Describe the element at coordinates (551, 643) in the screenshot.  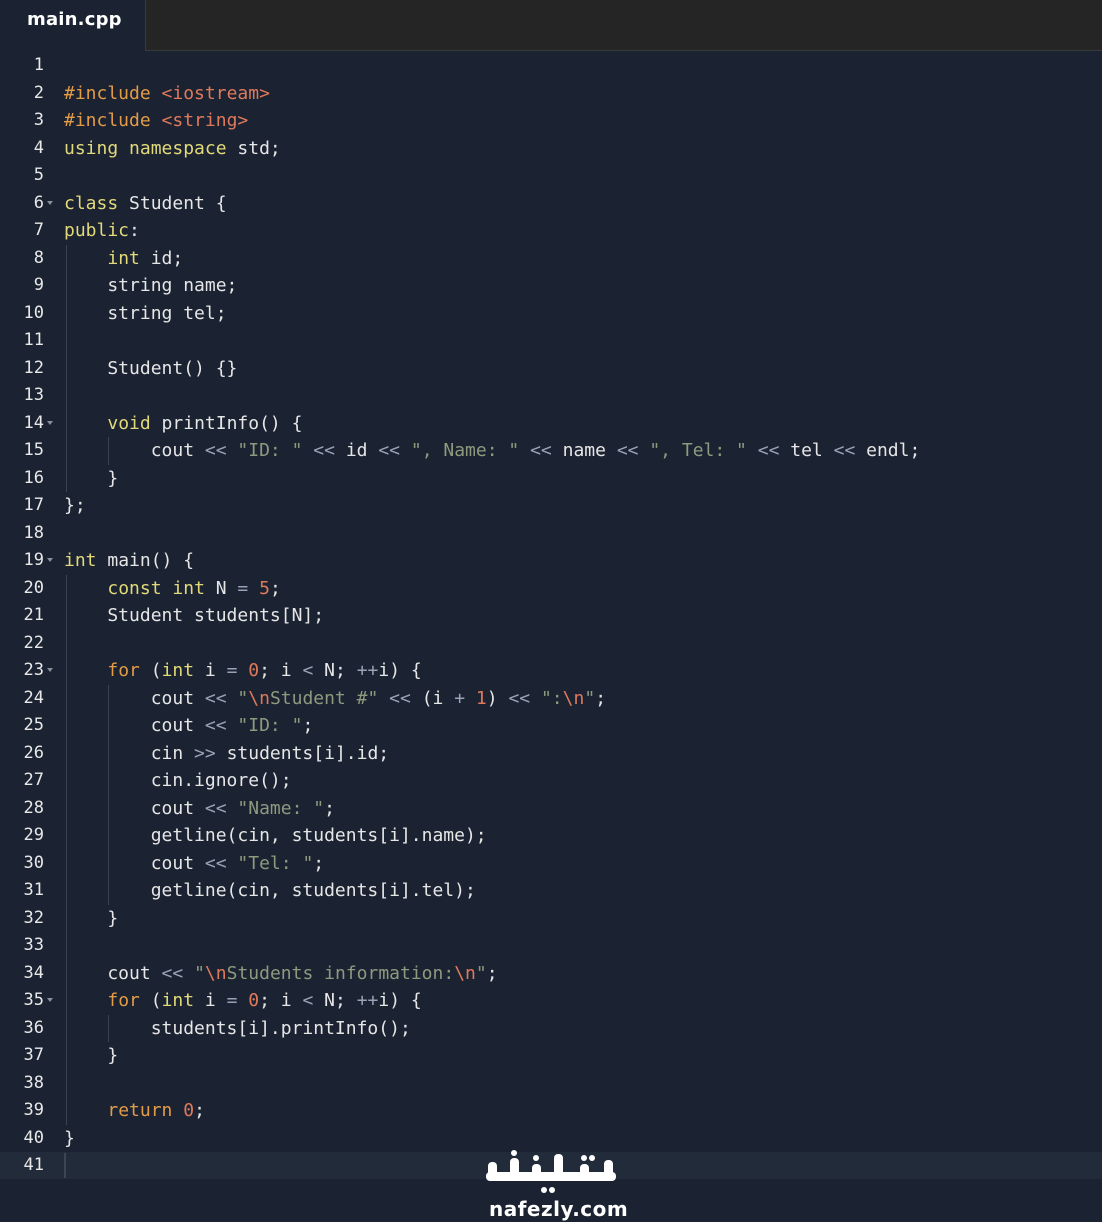
I see `code-line: 22` at that location.